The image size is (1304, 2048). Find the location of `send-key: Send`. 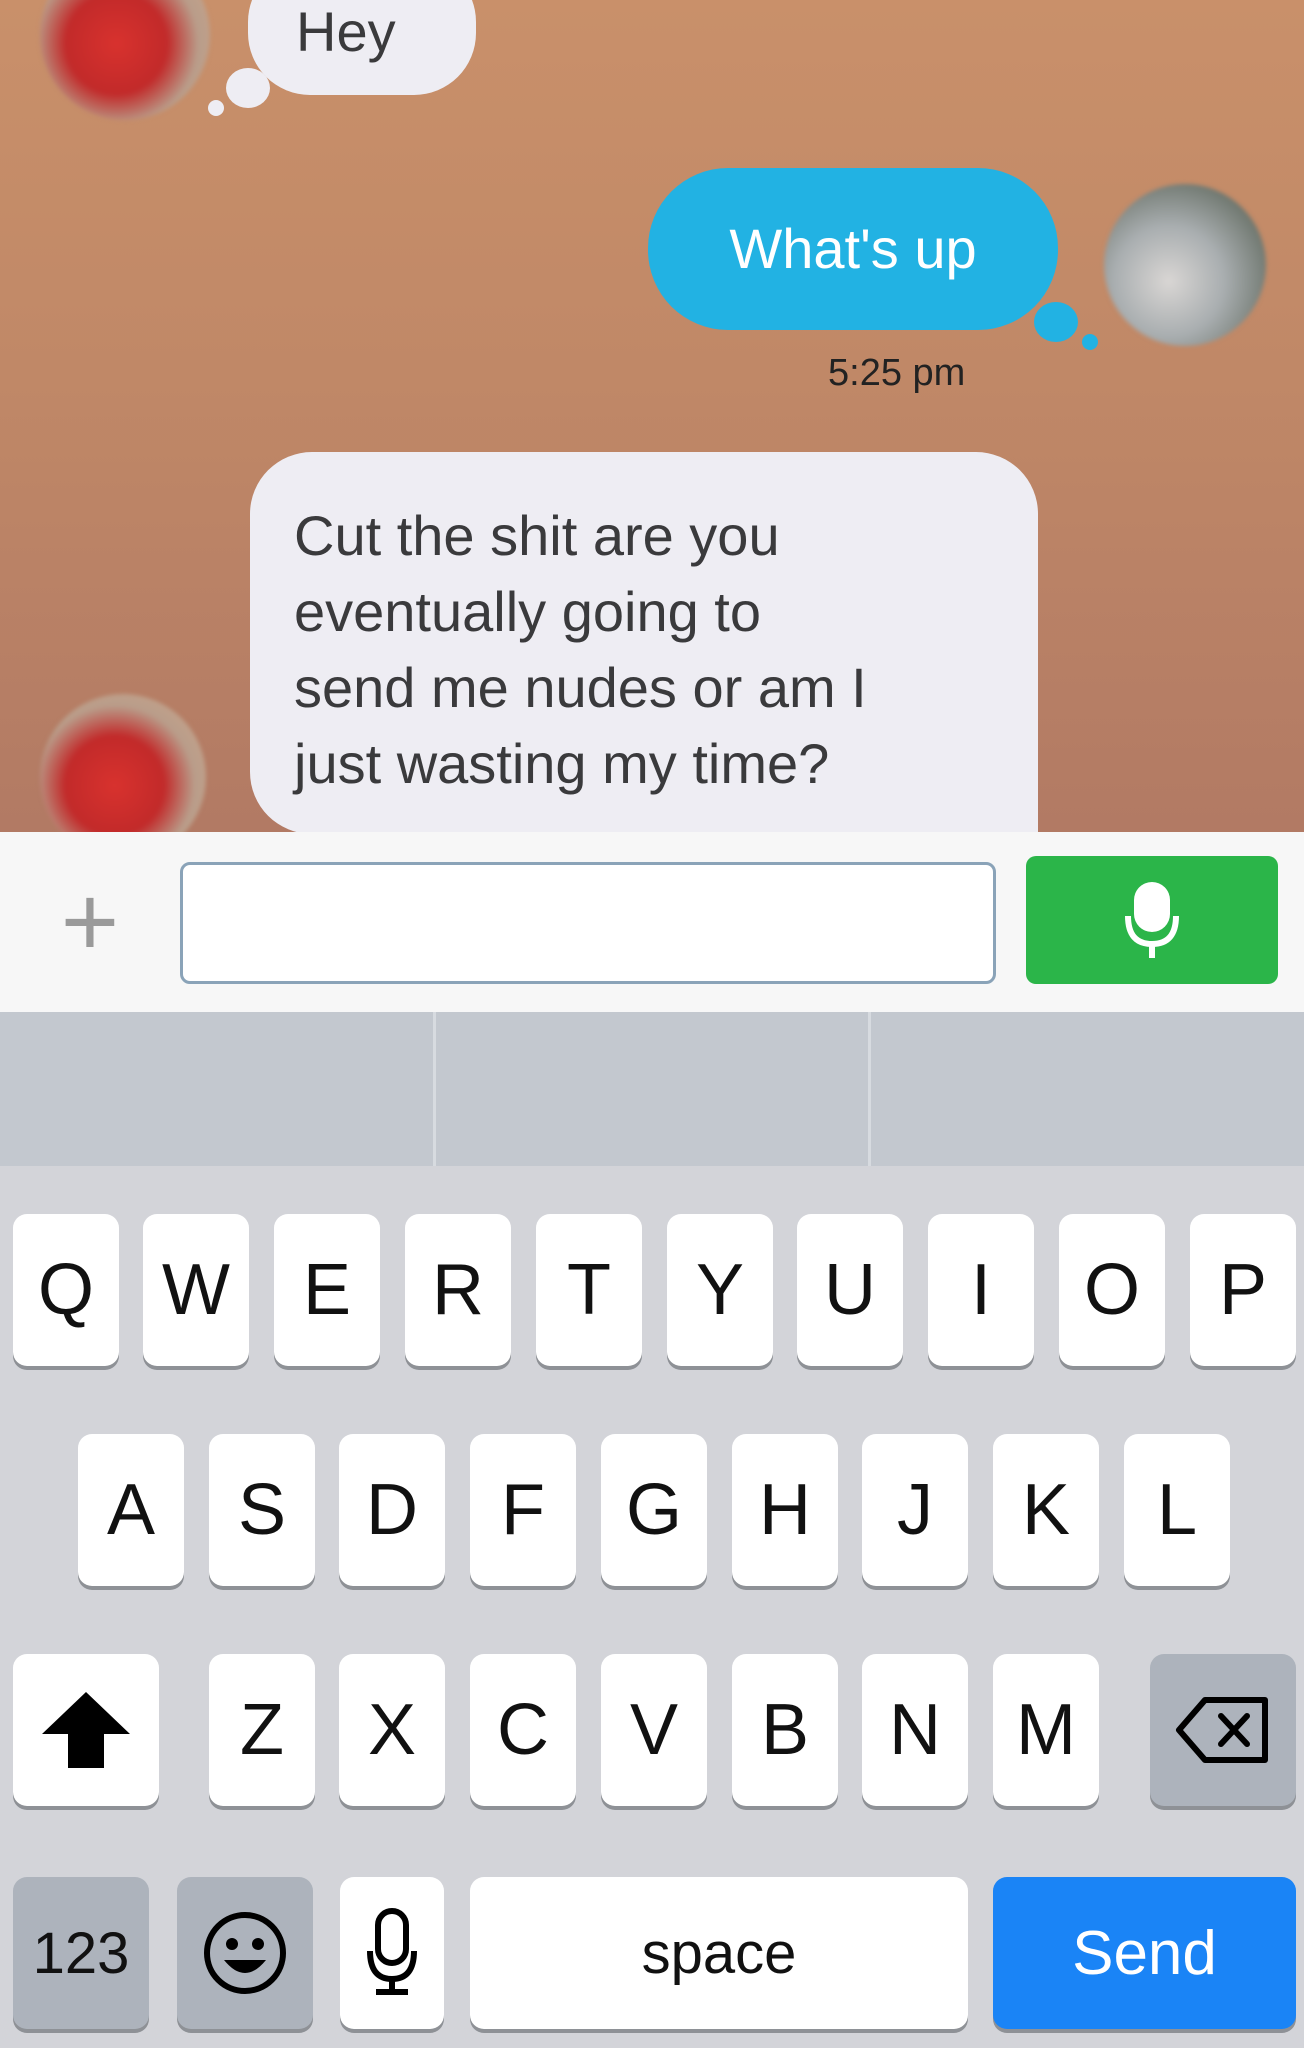

send-key: Send is located at coordinates (1144, 1953).